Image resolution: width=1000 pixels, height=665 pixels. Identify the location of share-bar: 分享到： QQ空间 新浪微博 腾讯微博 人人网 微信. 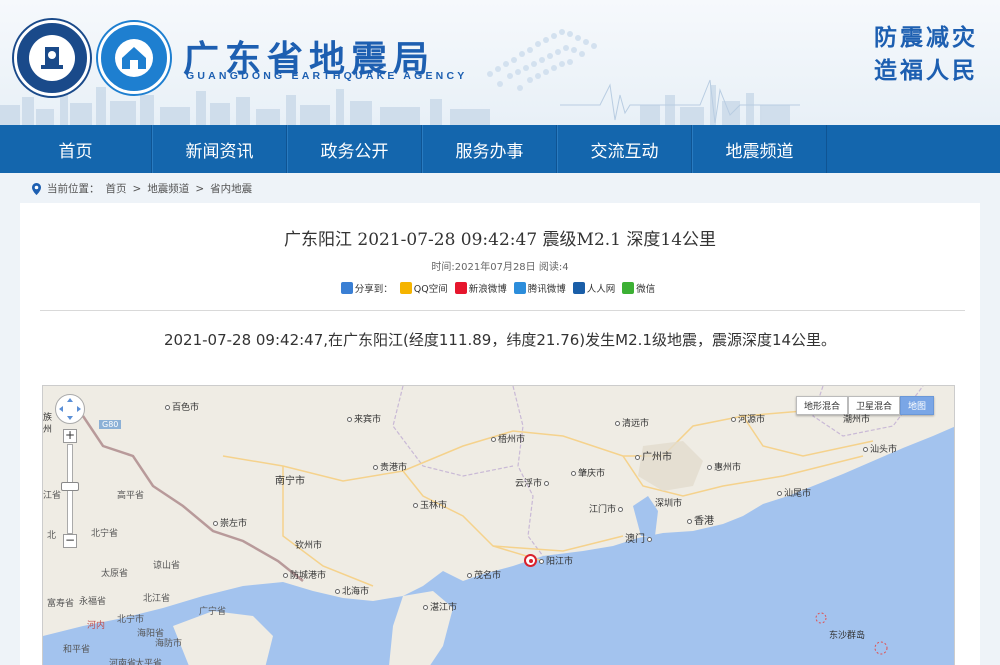
(500, 288).